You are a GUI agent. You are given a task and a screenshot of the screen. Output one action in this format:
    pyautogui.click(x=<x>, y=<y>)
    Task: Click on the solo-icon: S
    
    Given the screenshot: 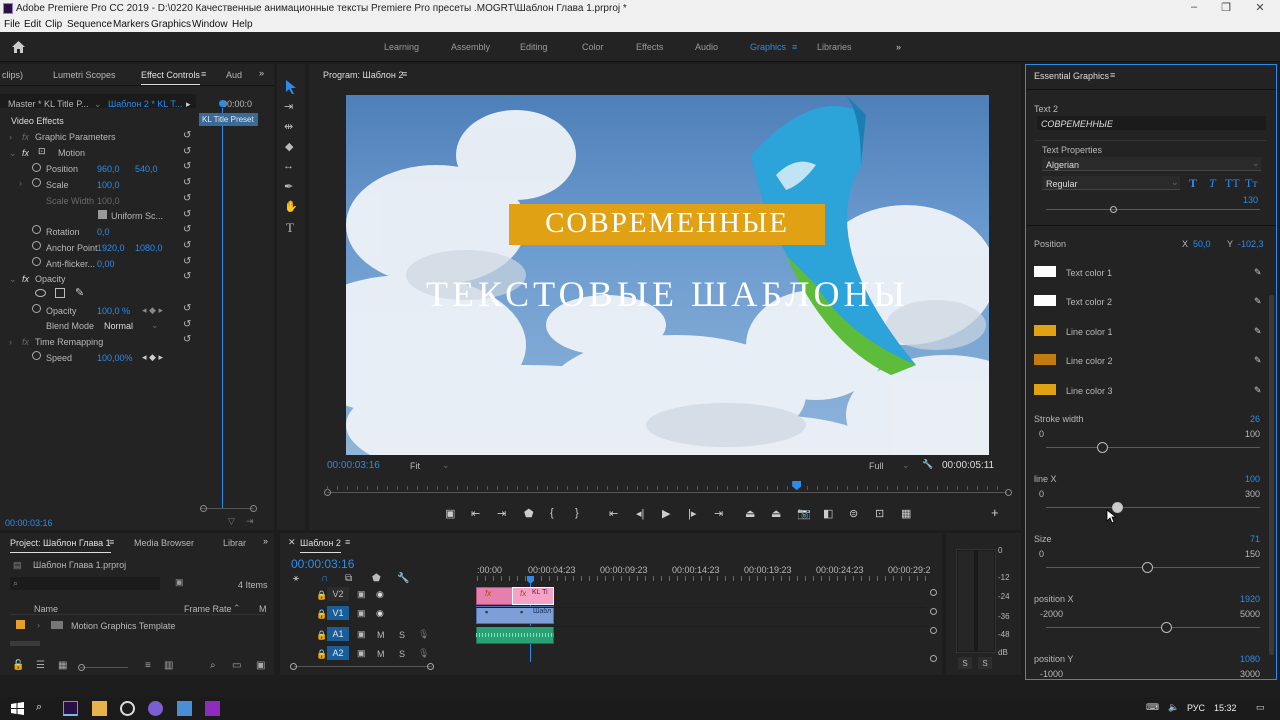 What is the action you would take?
    pyautogui.click(x=402, y=654)
    